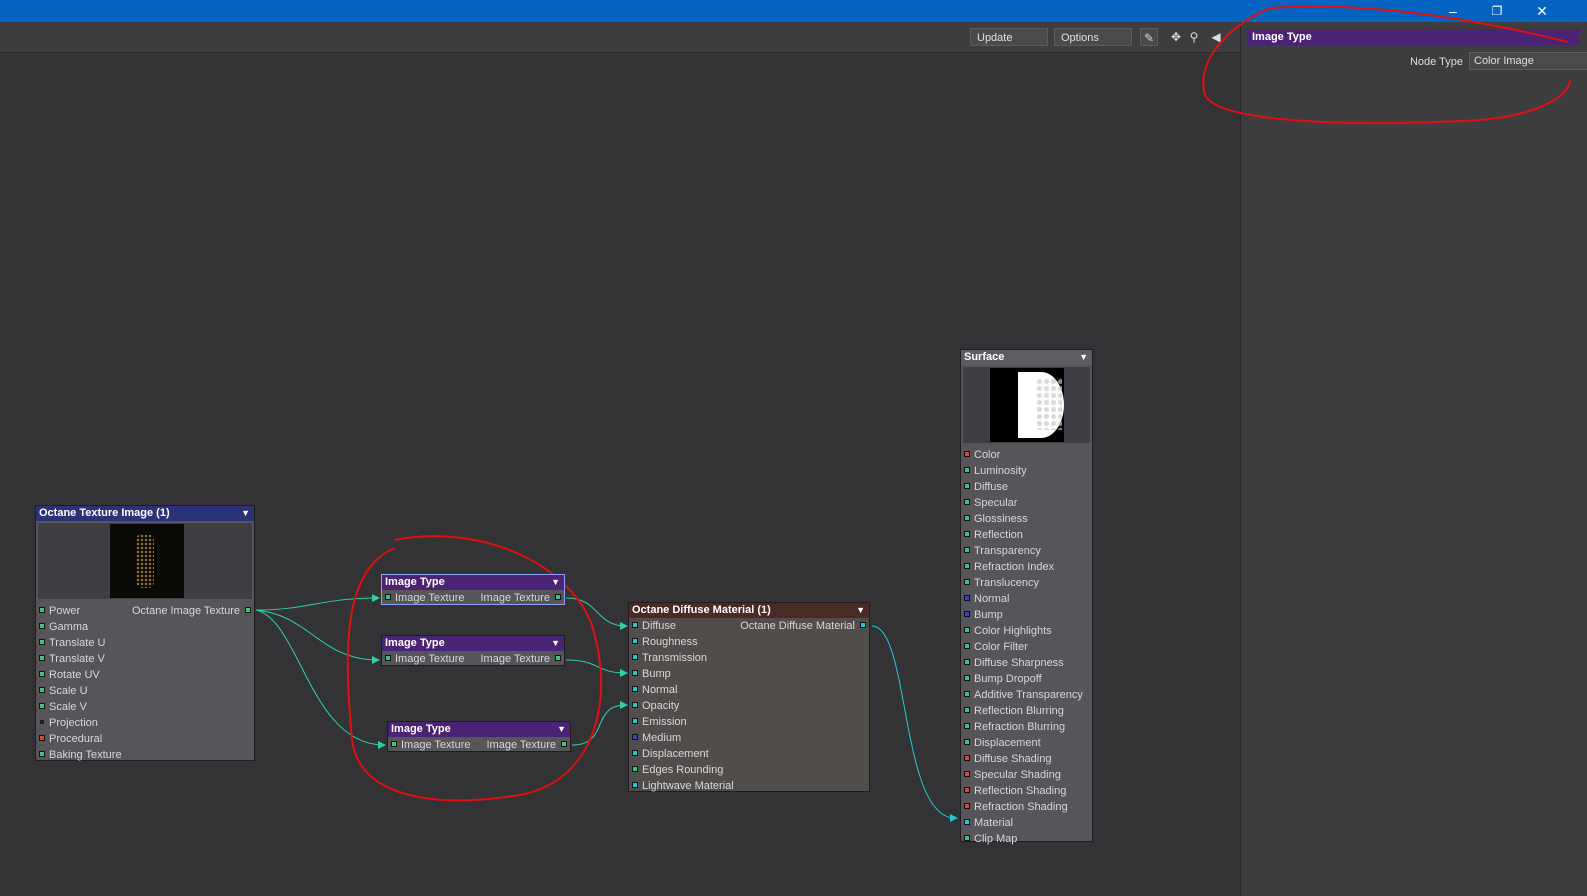  Describe the element at coordinates (749, 738) in the screenshot. I see `port-row: Medium` at that location.